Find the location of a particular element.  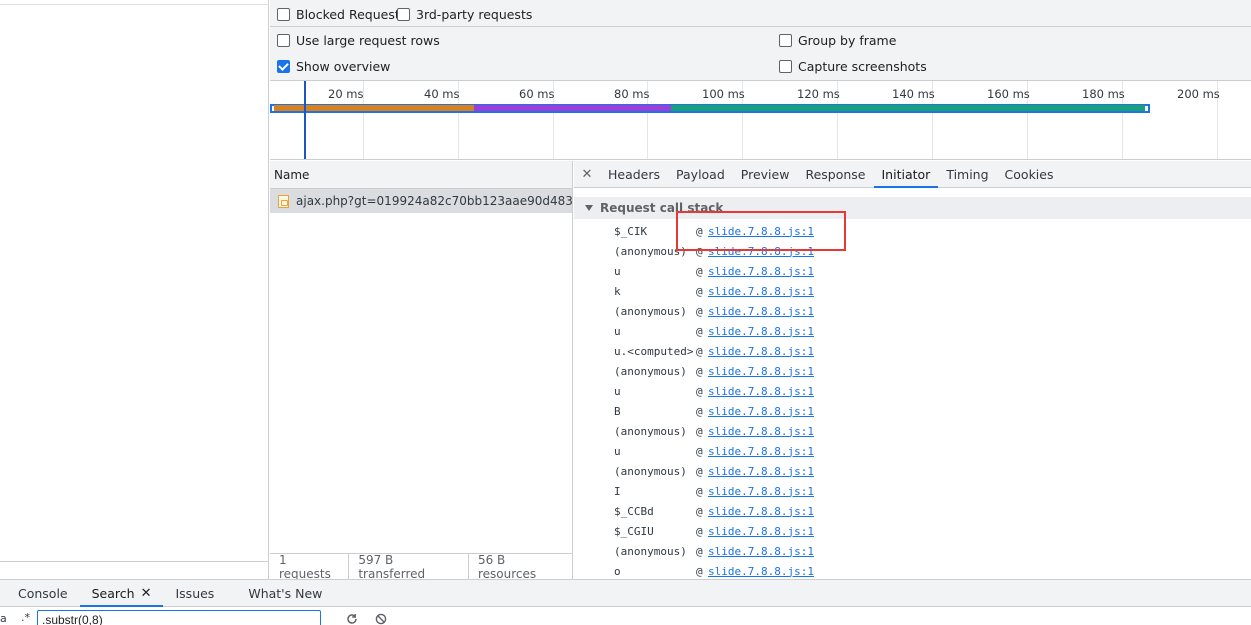

tab-response: Response is located at coordinates (835, 174).